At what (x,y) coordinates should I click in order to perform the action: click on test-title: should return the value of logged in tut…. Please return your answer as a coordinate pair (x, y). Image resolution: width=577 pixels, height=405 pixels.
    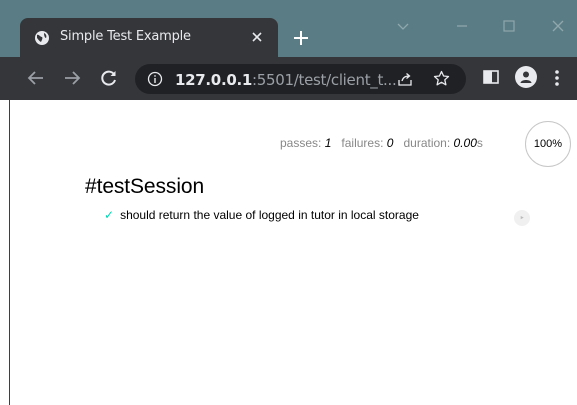
    Looking at the image, I should click on (269, 215).